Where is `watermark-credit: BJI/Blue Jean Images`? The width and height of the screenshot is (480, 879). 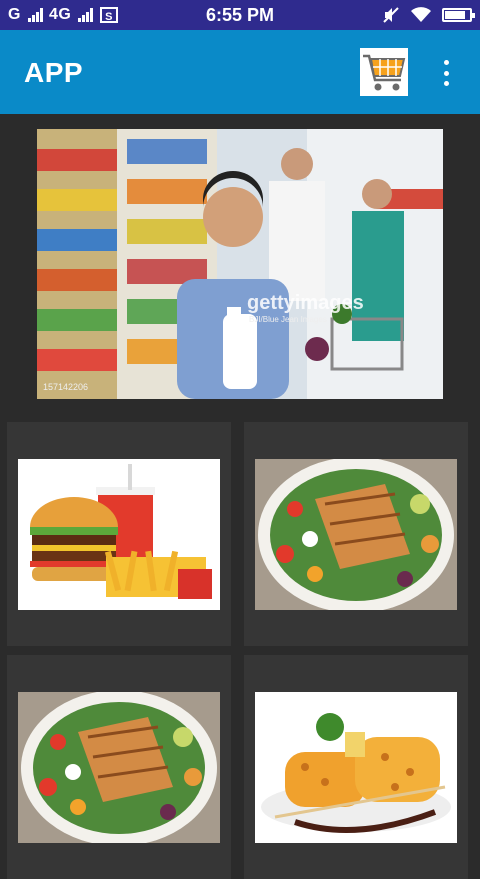
watermark-credit: BJI/Blue Jean Images is located at coordinates (288, 319).